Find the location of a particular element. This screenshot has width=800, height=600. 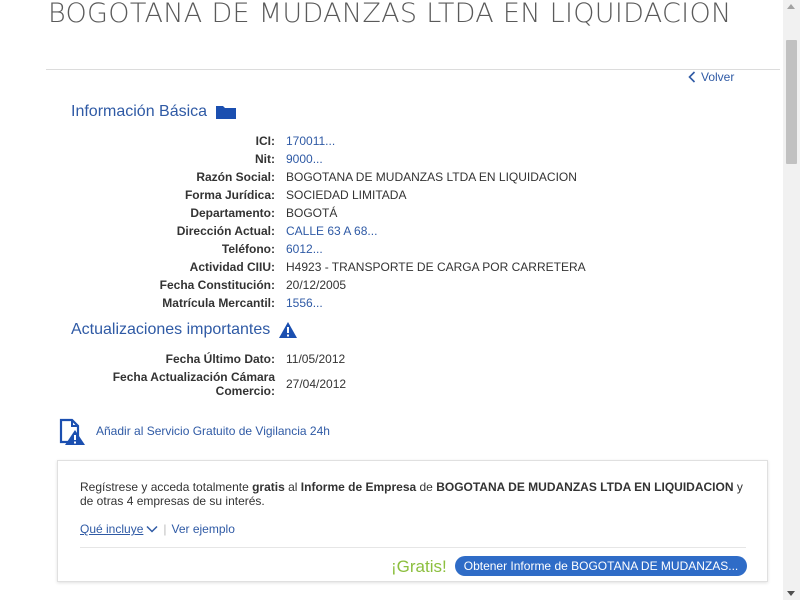

info-row-forma-juridica: Forma Jurídica: SOCIEDAD LIMITADA is located at coordinates (323, 195).